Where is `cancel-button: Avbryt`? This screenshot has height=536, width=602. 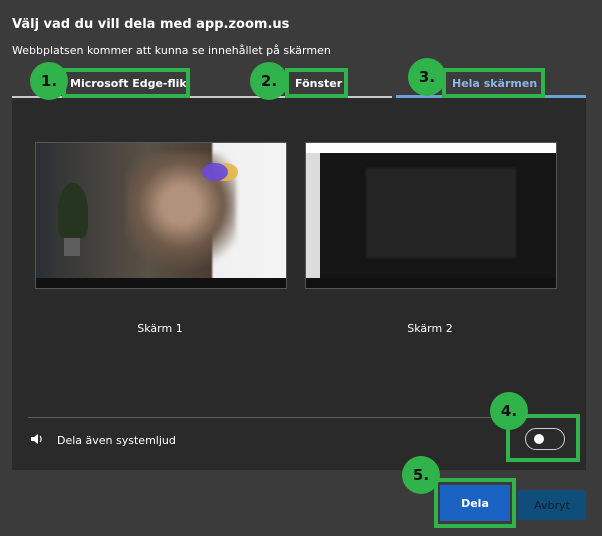
cancel-button: Avbryt is located at coordinates (552, 505).